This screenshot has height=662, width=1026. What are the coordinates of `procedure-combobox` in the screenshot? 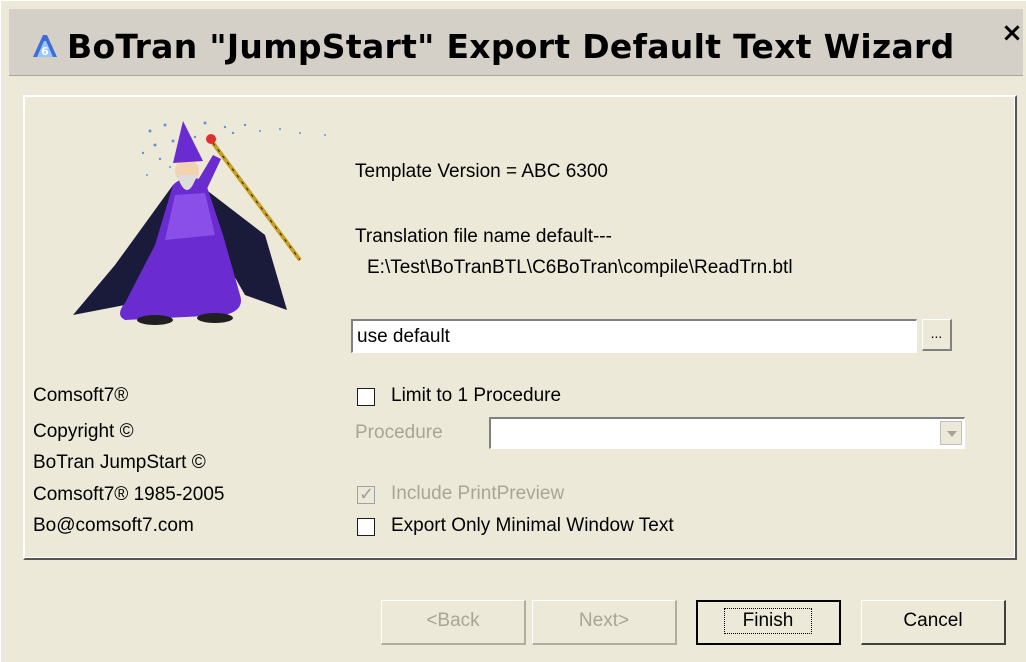 It's located at (727, 433).